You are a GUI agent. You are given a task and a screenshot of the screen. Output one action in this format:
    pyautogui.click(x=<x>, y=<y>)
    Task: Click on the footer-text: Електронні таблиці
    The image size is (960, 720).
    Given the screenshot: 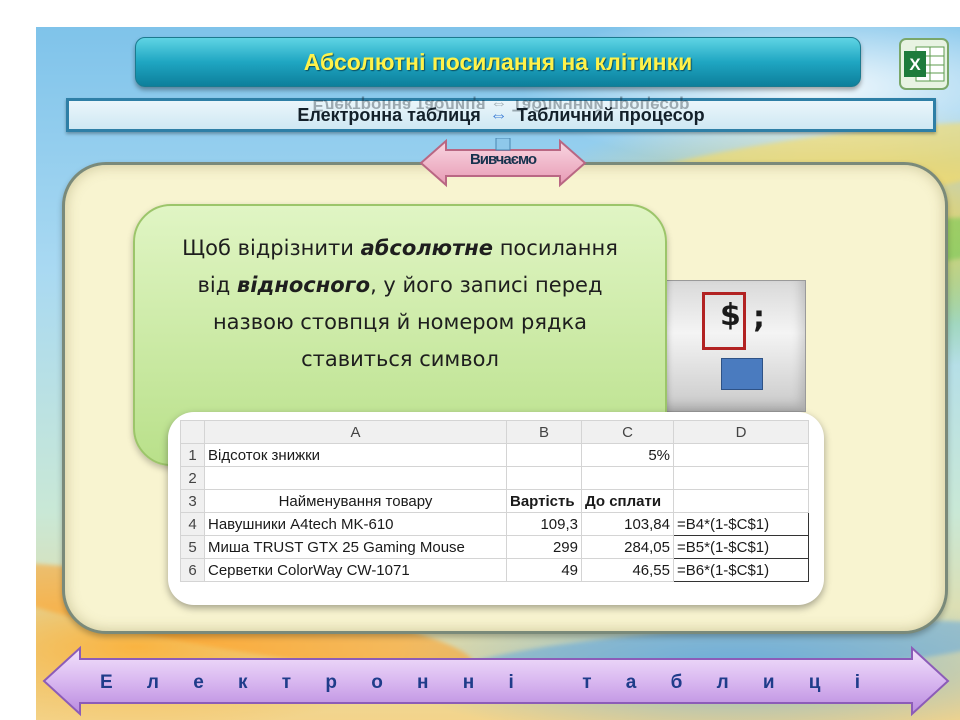 What is the action you would take?
    pyautogui.click(x=480, y=682)
    